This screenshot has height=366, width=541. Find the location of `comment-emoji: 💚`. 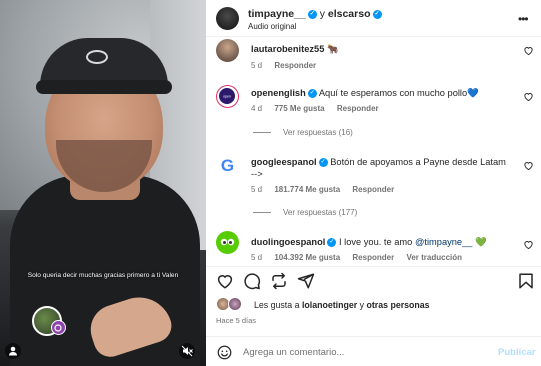

comment-emoji: 💚 is located at coordinates (481, 242).